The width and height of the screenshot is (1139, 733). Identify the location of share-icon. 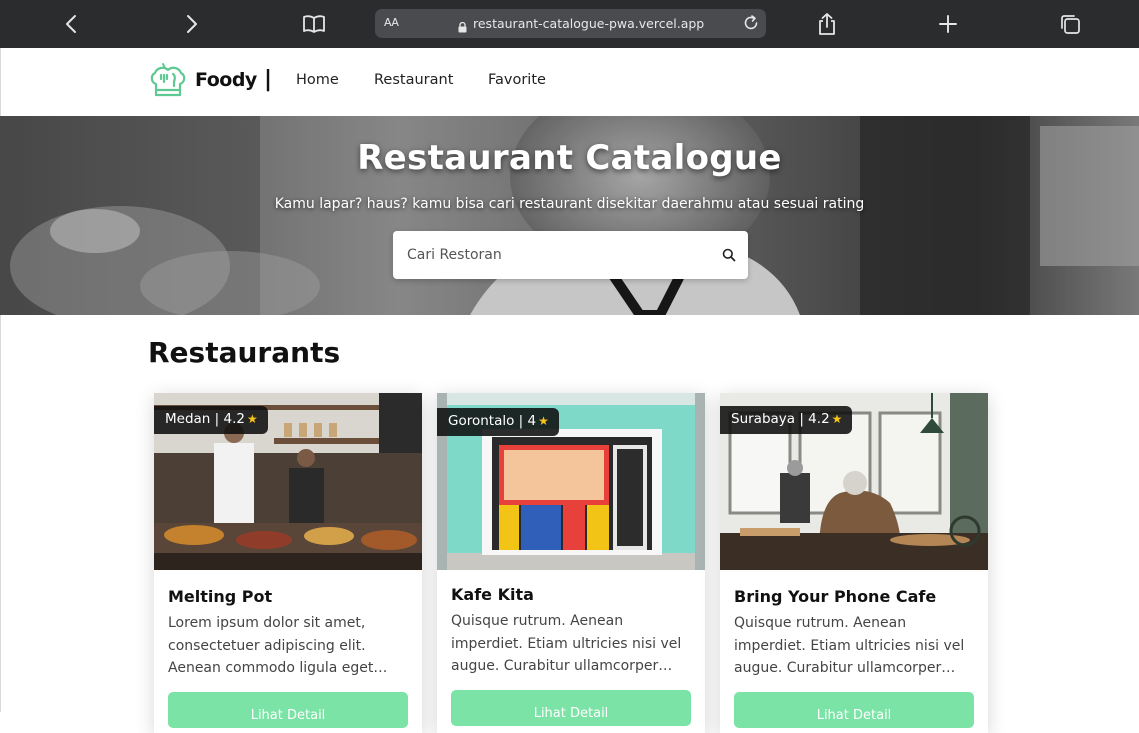
(827, 24).